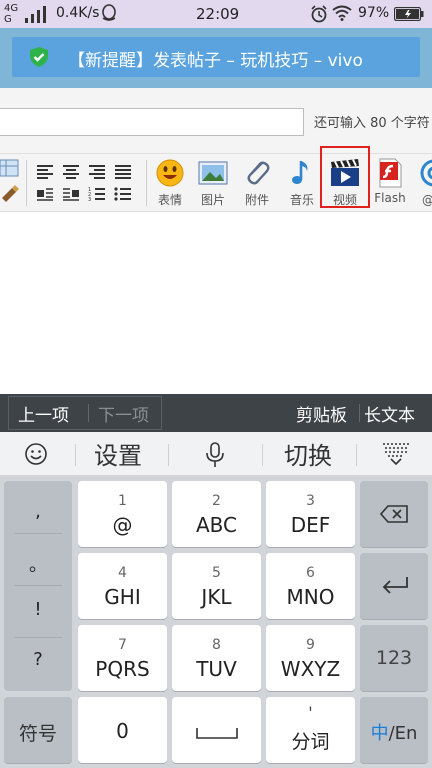 This screenshot has height=768, width=432. What do you see at coordinates (394, 514) in the screenshot?
I see `backspace-key` at bounding box center [394, 514].